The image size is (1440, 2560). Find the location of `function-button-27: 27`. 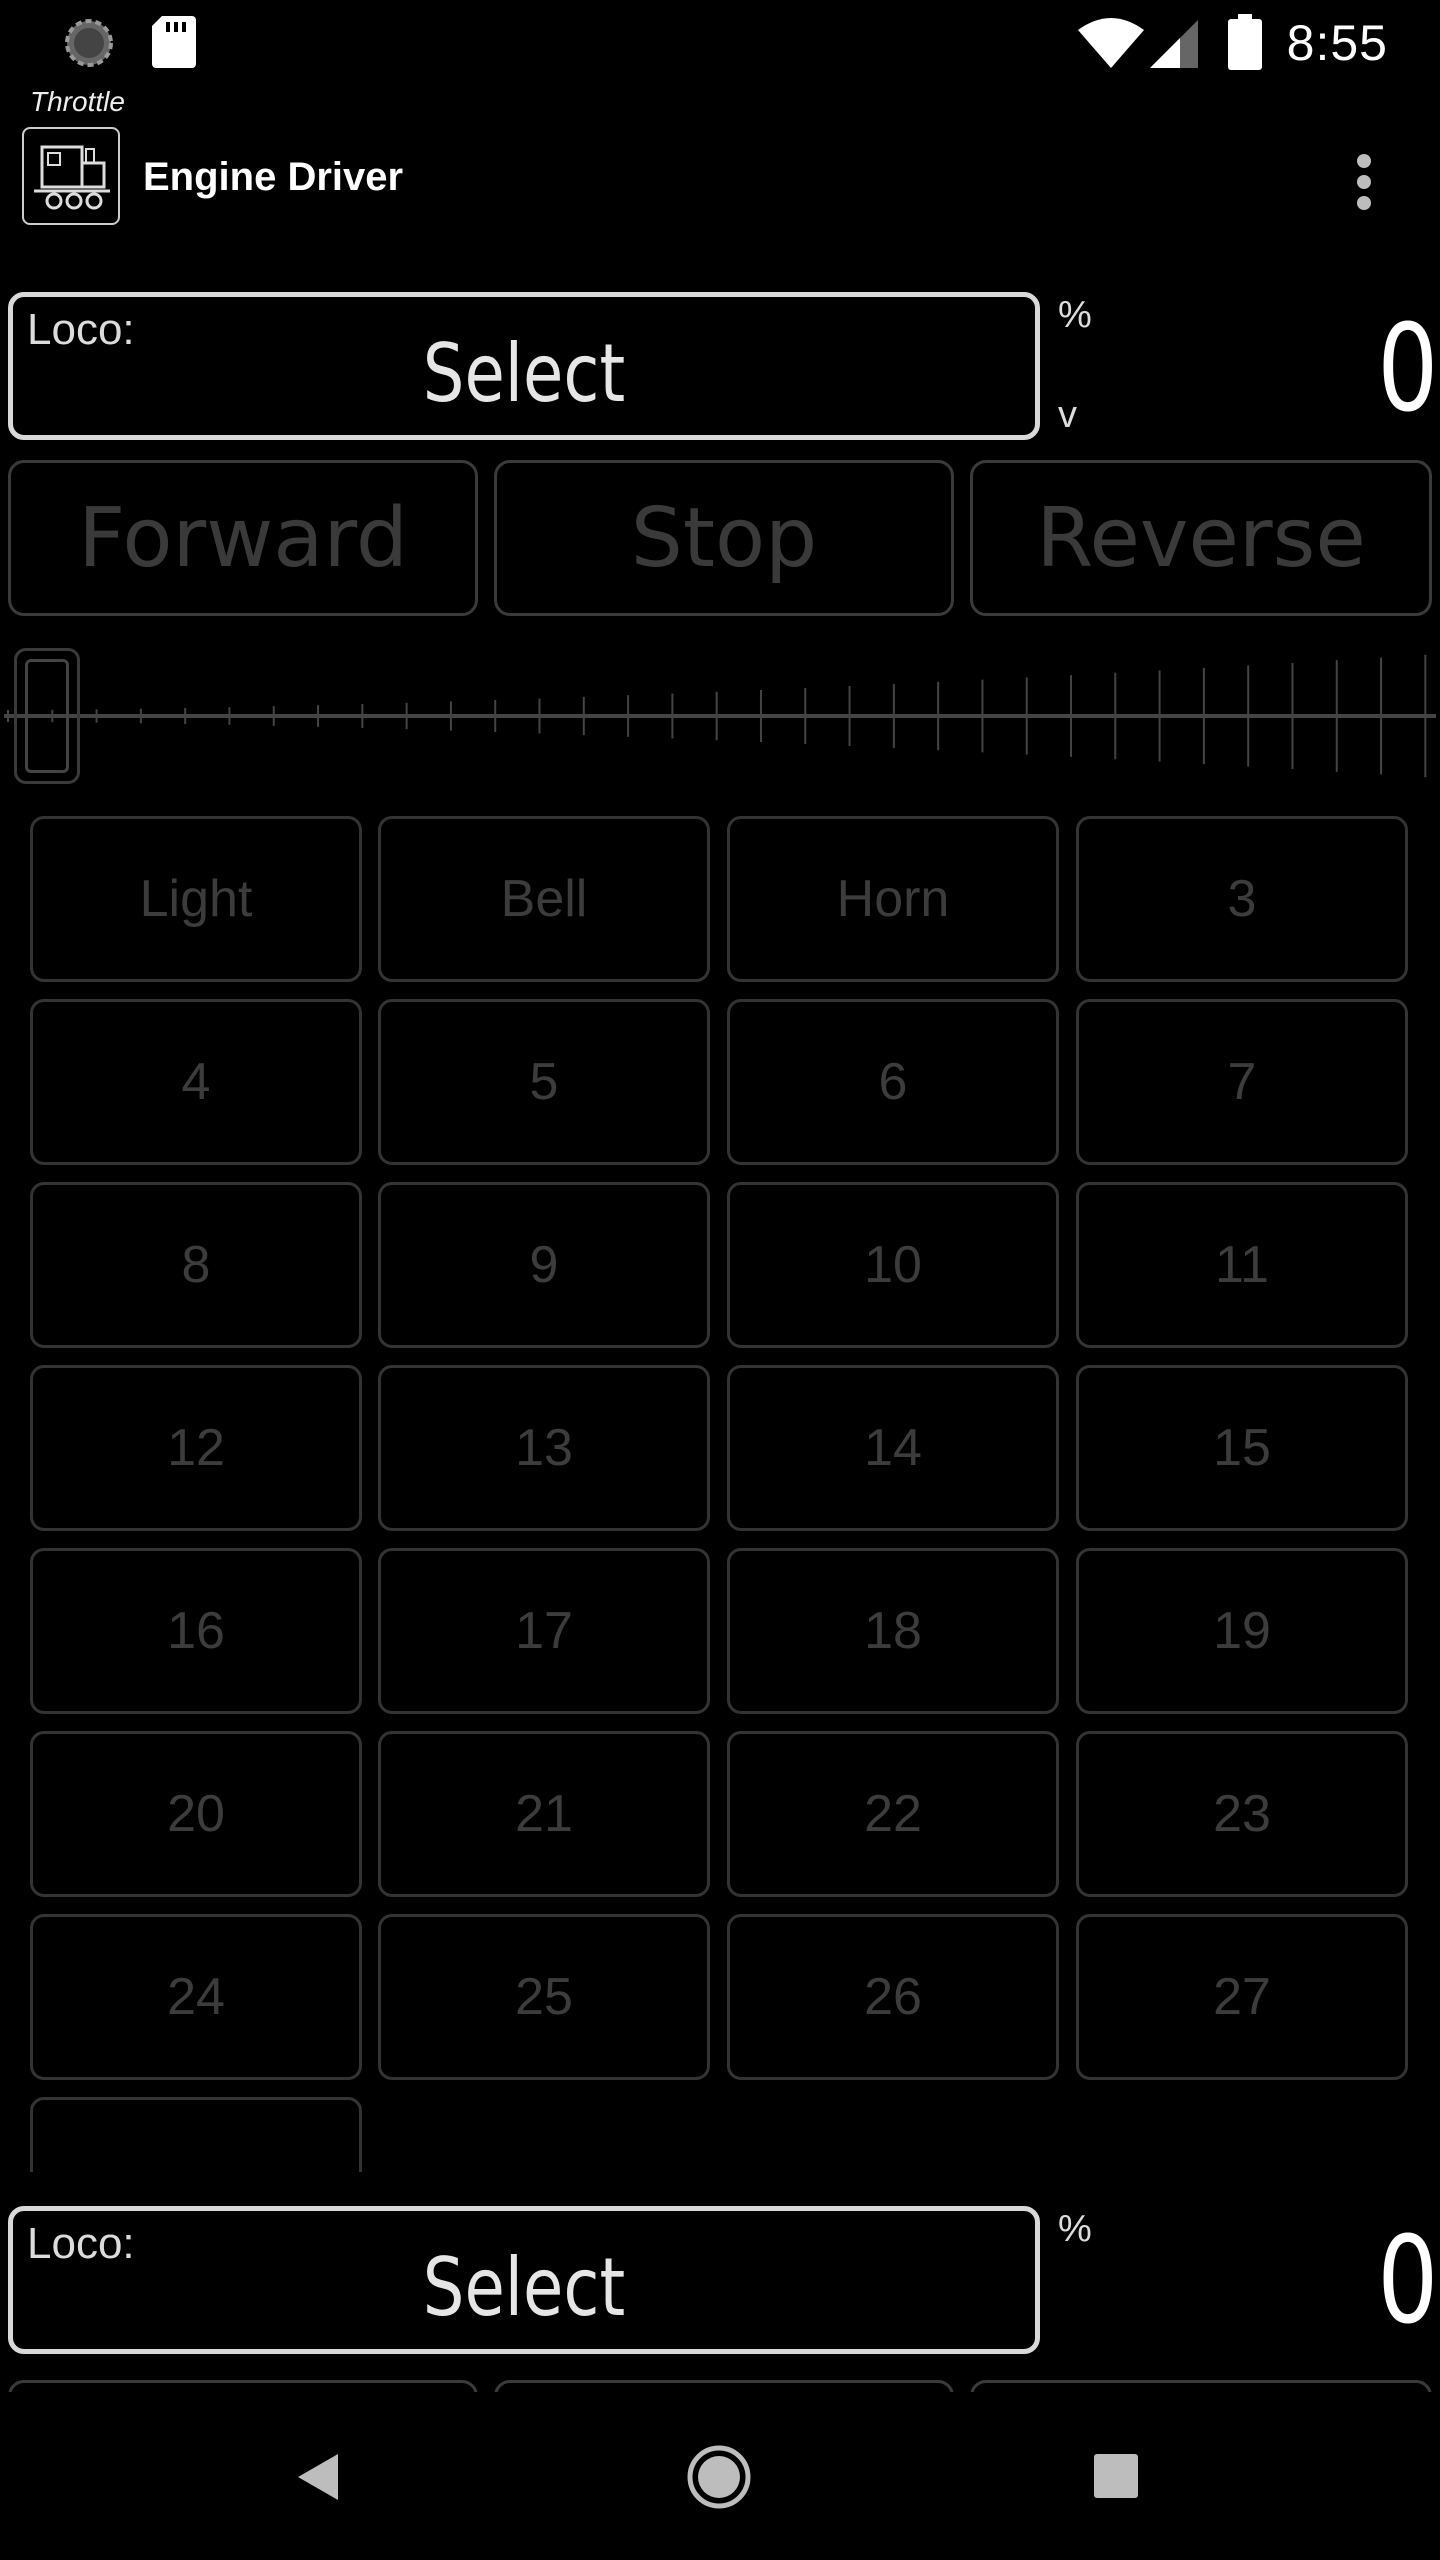

function-button-27: 27 is located at coordinates (1242, 1997).